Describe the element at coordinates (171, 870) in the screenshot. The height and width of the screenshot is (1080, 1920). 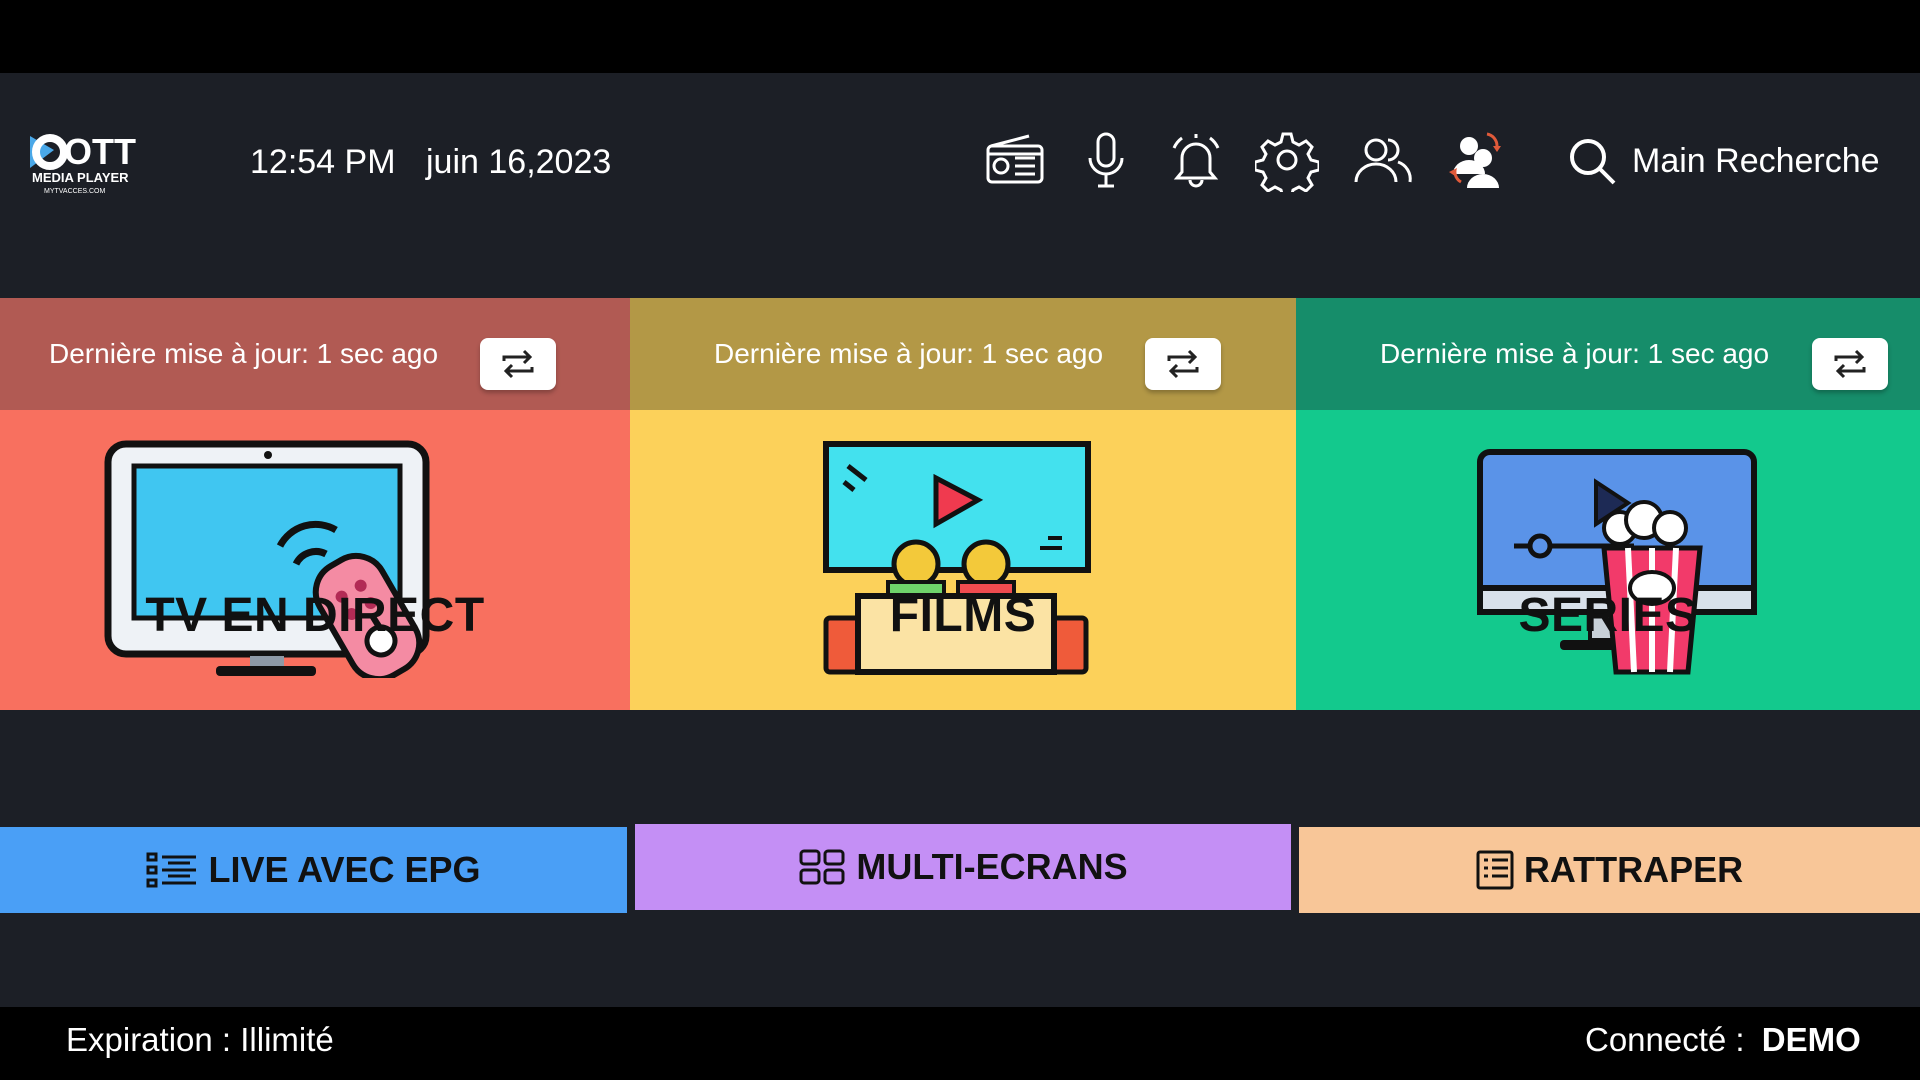
I see `epg-list-icon` at that location.